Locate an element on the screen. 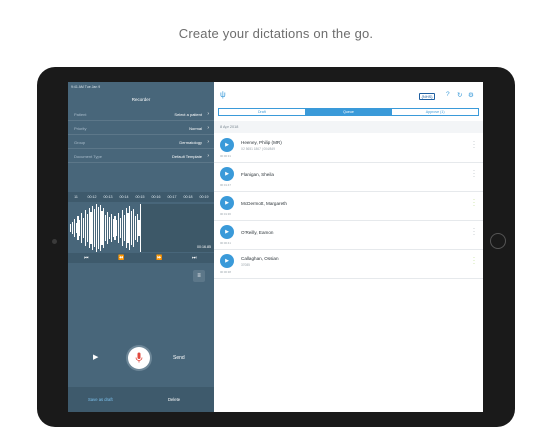 This screenshot has width=552, height=427. timeline-tick: 11 is located at coordinates (76, 197).